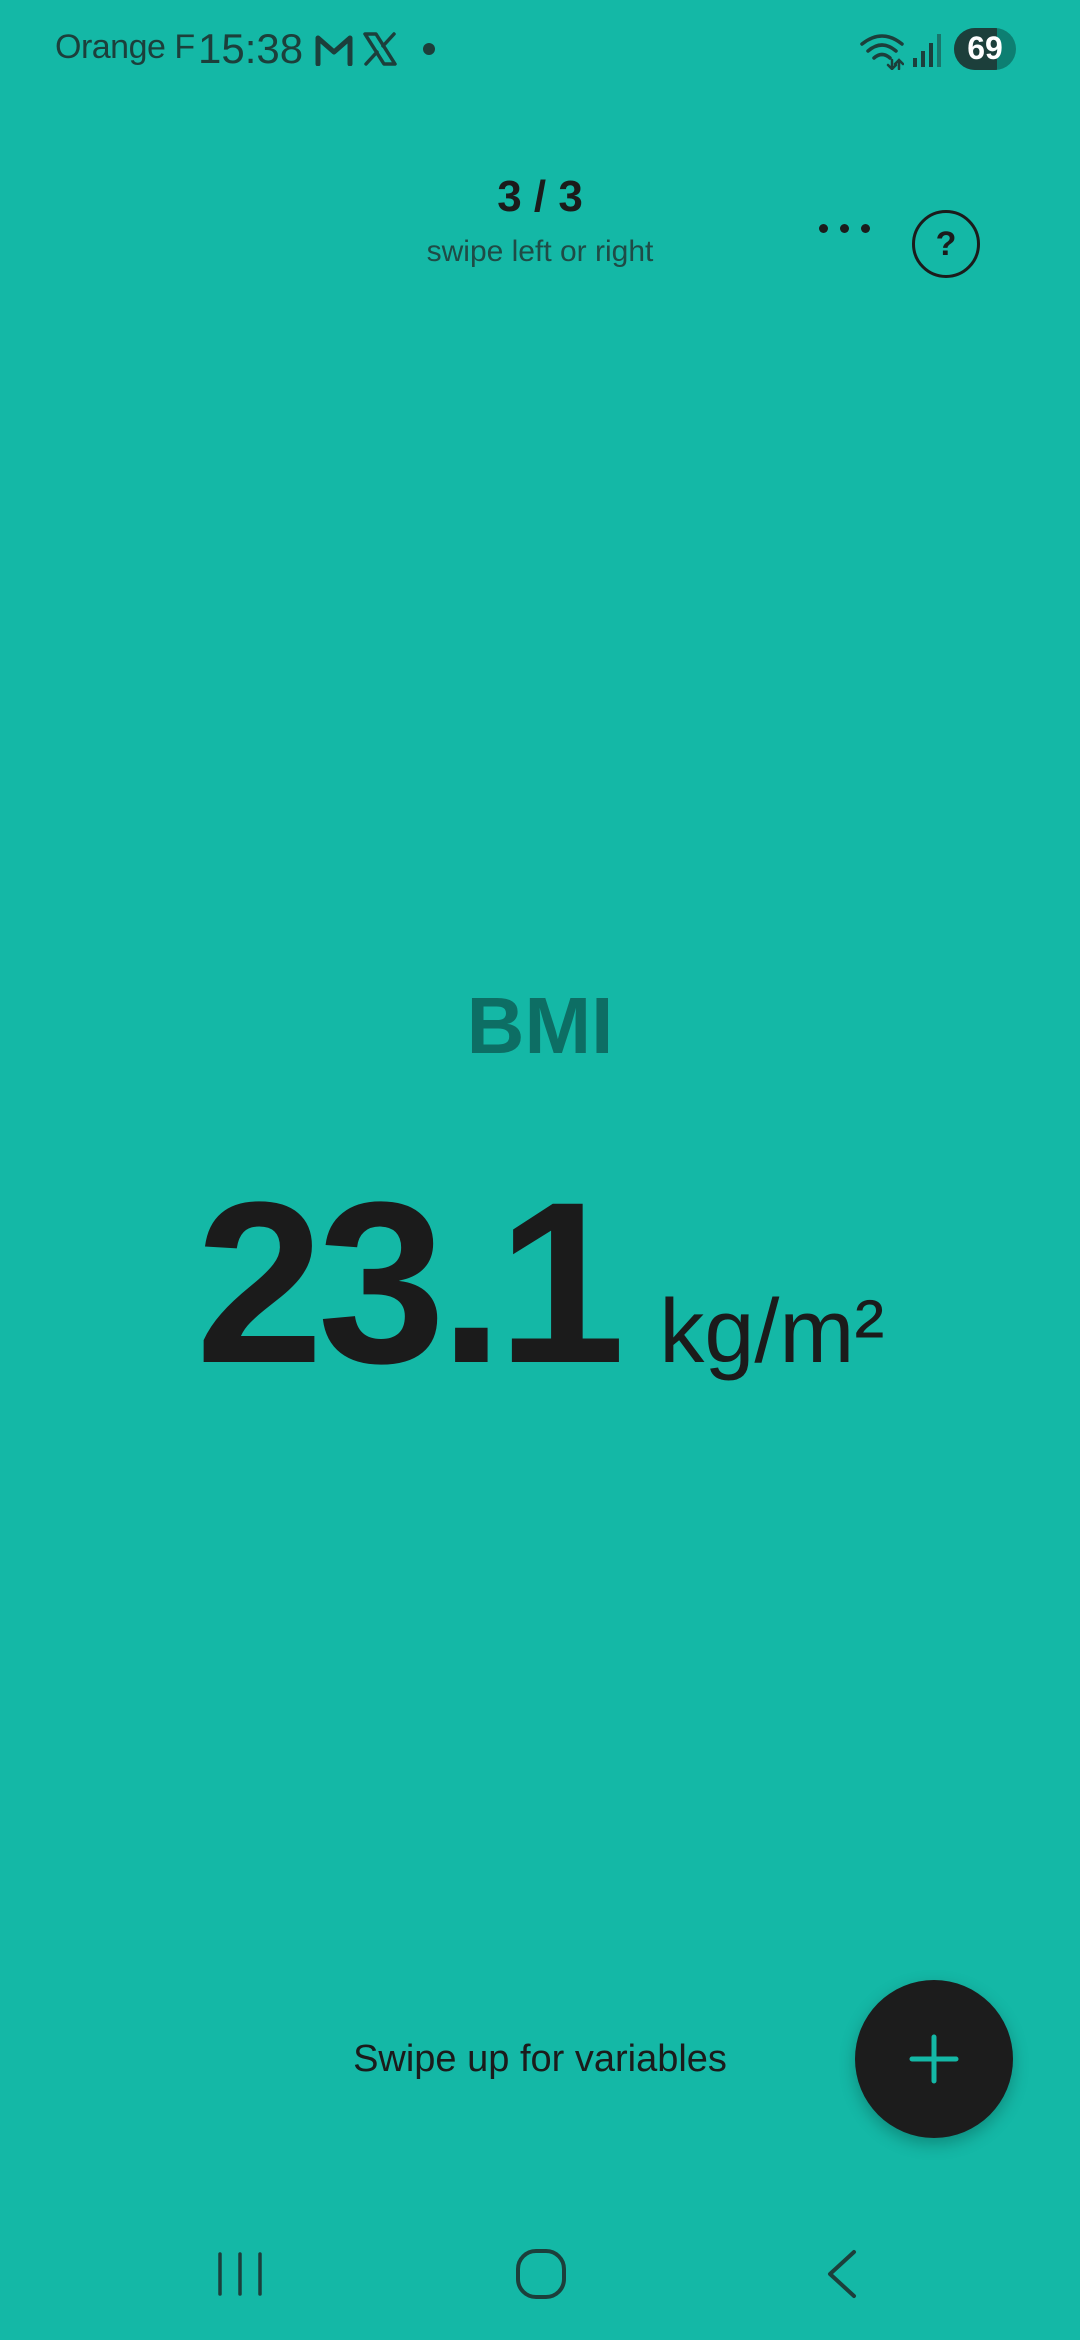 This screenshot has width=1080, height=2340. Describe the element at coordinates (842, 2274) in the screenshot. I see `back-icon` at that location.